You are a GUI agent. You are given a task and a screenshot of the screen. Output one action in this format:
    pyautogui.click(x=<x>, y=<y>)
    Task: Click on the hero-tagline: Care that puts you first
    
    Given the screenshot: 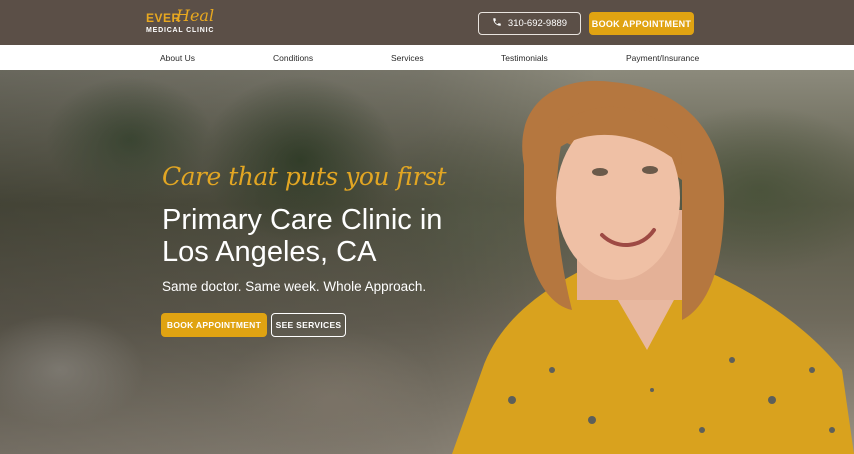 What is the action you would take?
    pyautogui.click(x=304, y=176)
    